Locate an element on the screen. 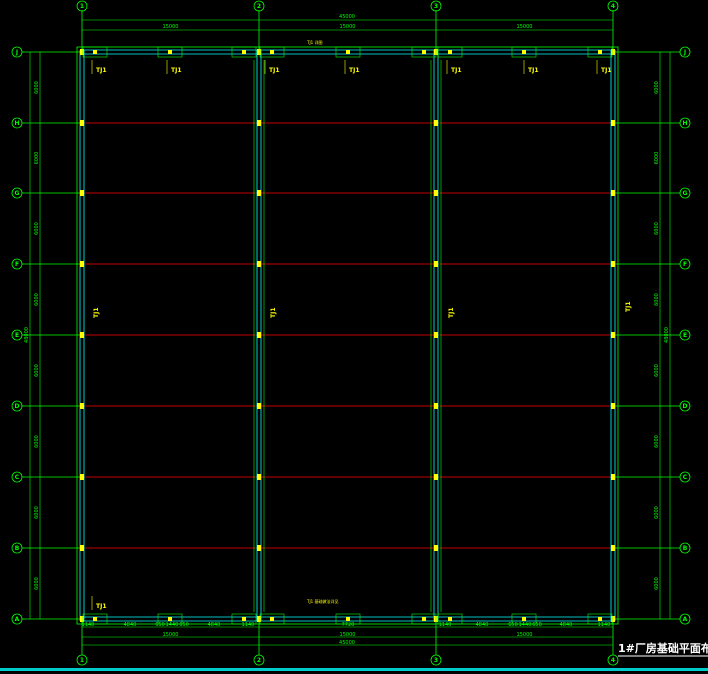  axis-bubble-left-label: A is located at coordinates (17, 619).